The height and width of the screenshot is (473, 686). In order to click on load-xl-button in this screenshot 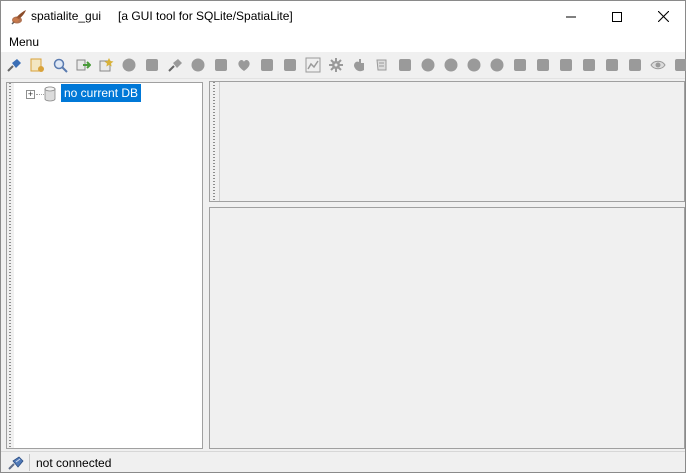, I will do `click(244, 65)`.